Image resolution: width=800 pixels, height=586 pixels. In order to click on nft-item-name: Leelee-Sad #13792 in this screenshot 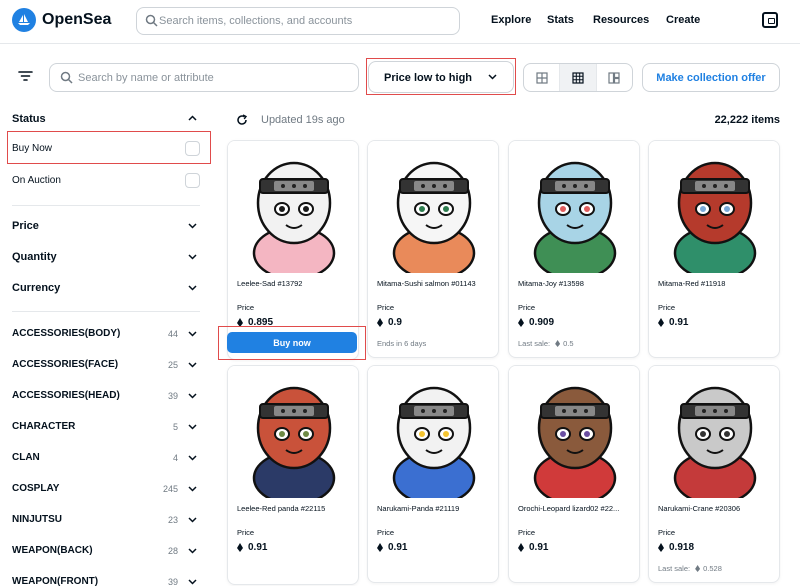, I will do `click(294, 283)`.